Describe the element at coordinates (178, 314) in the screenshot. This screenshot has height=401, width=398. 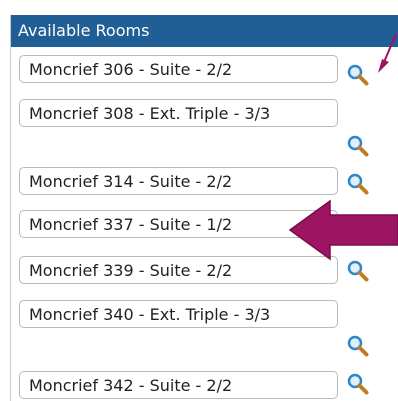
I see `room-option-340: Moncrief 340 - Ext. Triple - 3/3` at that location.